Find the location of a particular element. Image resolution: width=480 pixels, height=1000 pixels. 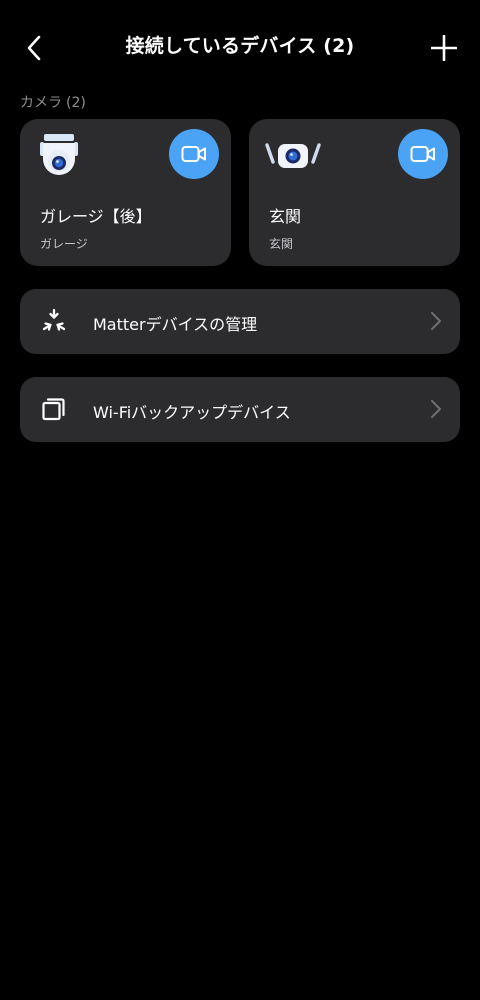

page-title: 接続しているデバイス (2) is located at coordinates (240, 46).